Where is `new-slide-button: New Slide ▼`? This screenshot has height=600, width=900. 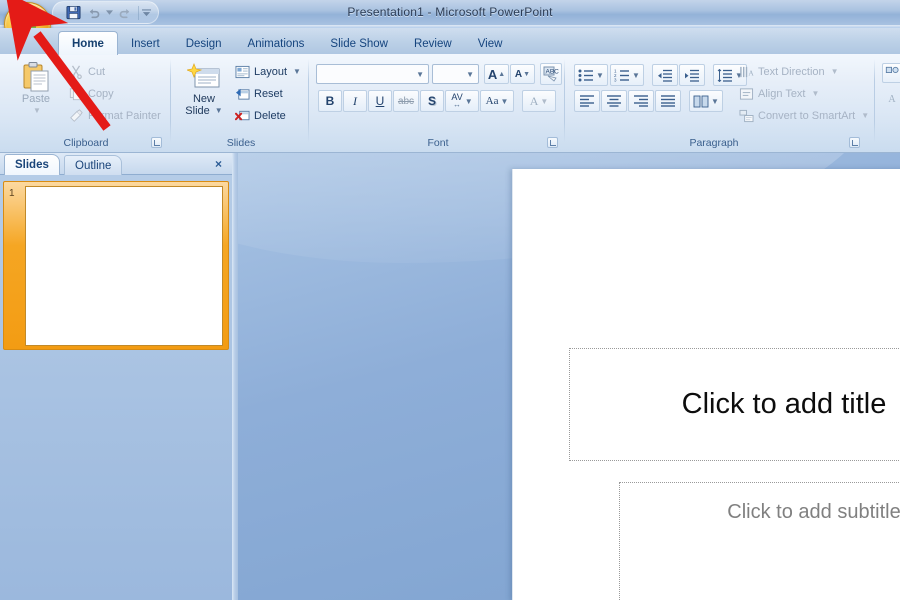
new-slide-button: New Slide ▼ is located at coordinates (204, 89).